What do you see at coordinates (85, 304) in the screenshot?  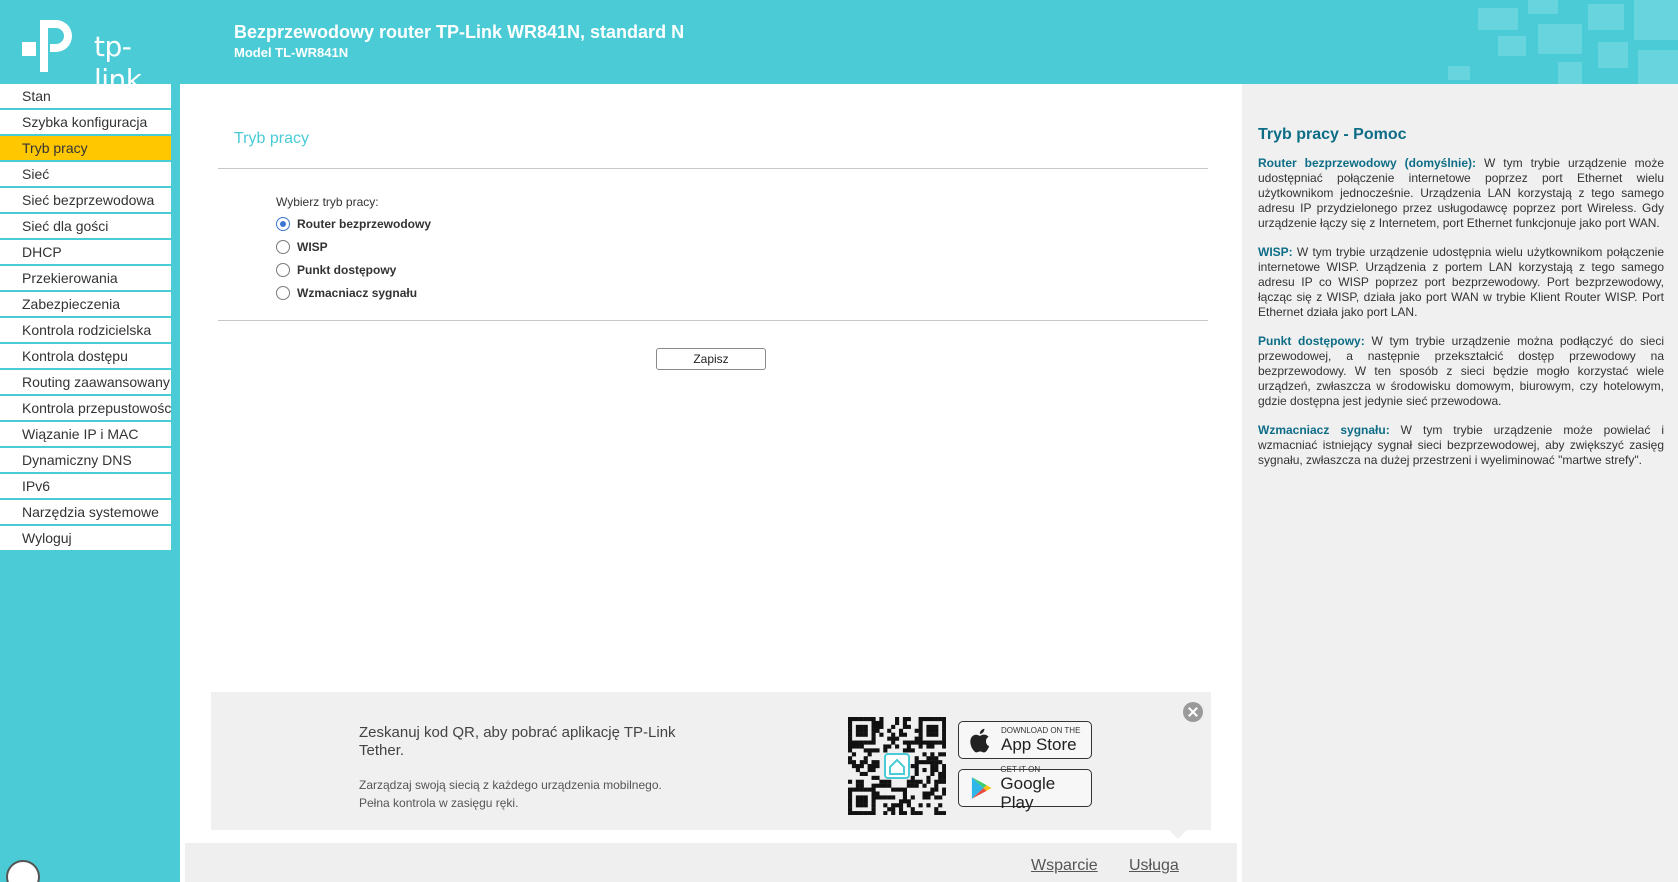 I see `sidebar-item: Zabezpieczenia` at bounding box center [85, 304].